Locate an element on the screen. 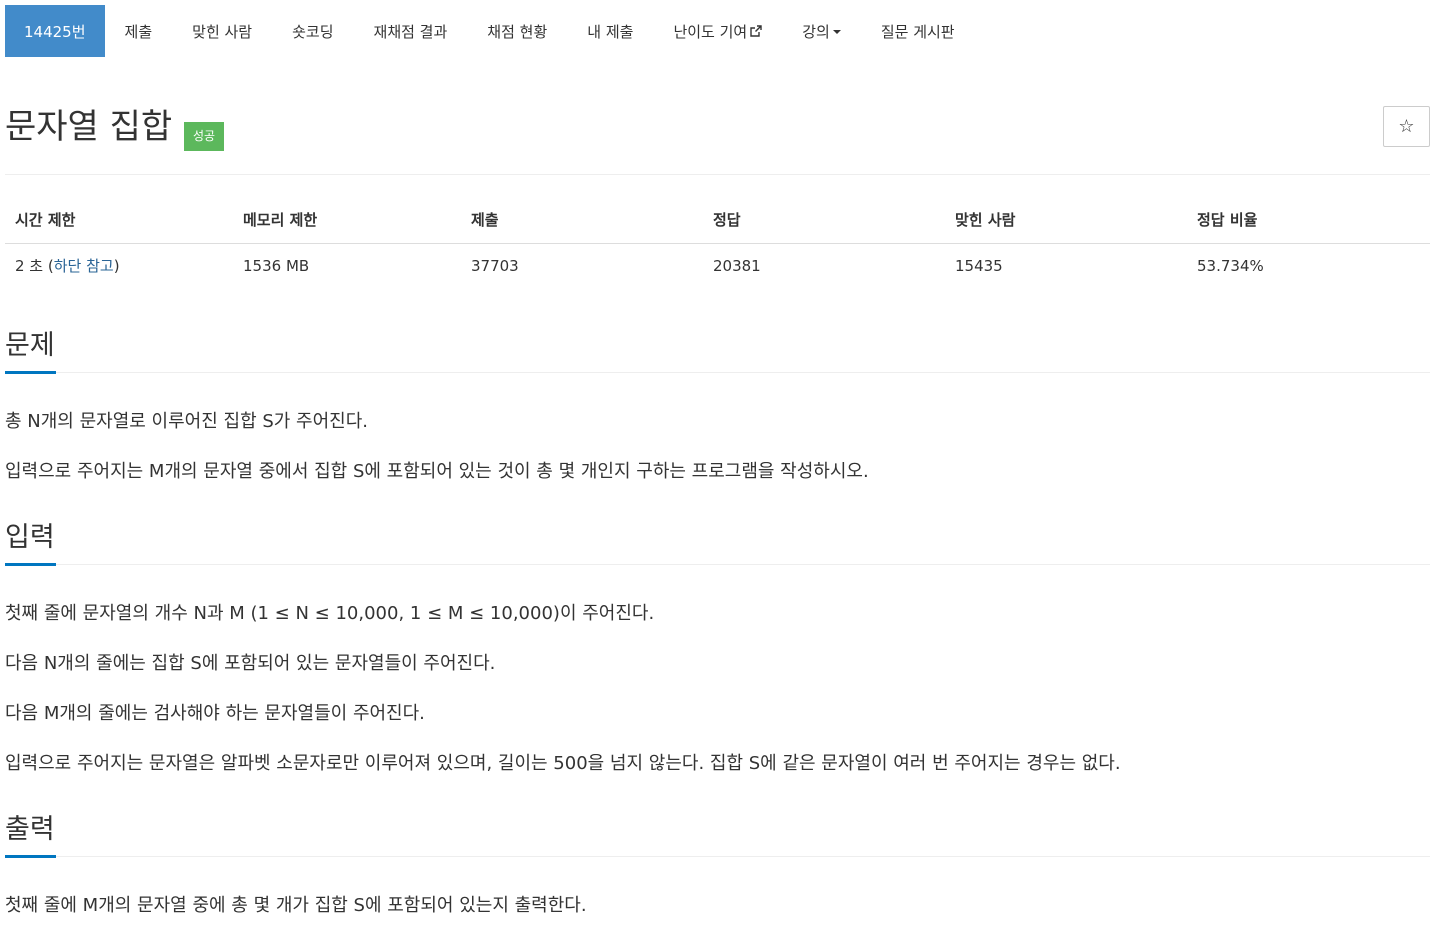 Image resolution: width=1439 pixels, height=927 pixels. caret-down-icon is located at coordinates (836, 32).